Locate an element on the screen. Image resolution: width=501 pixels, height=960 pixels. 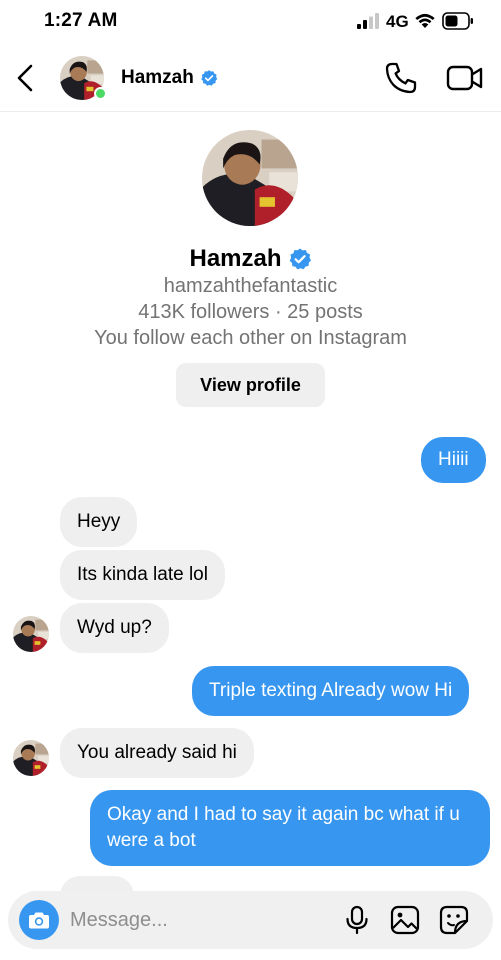
profile-avatar is located at coordinates (250, 178).